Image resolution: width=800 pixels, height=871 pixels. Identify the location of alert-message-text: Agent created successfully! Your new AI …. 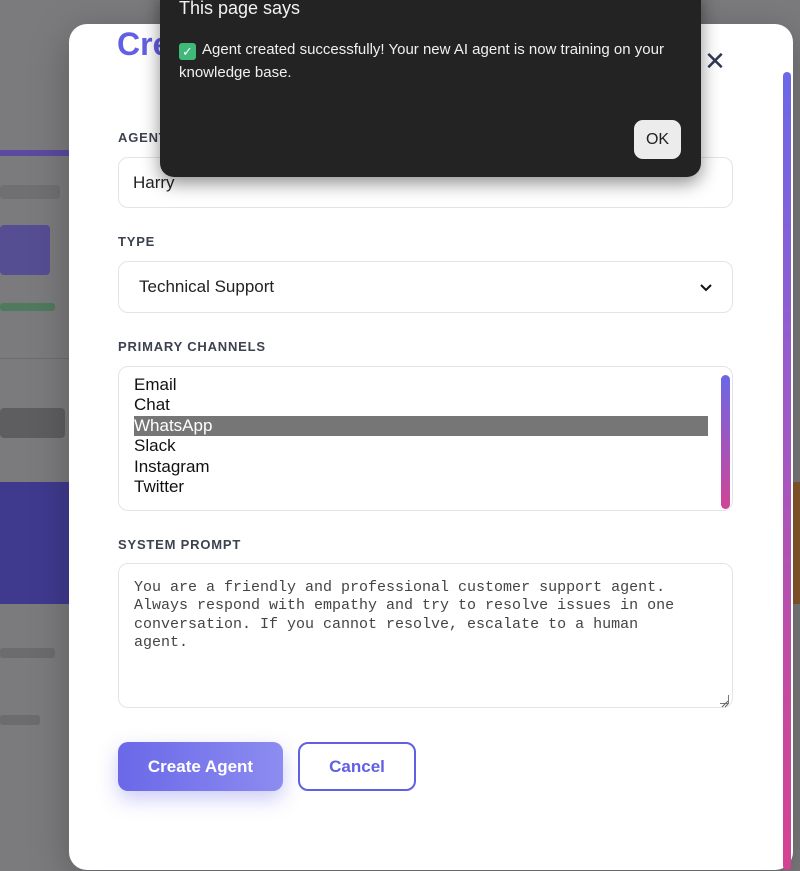
(421, 61).